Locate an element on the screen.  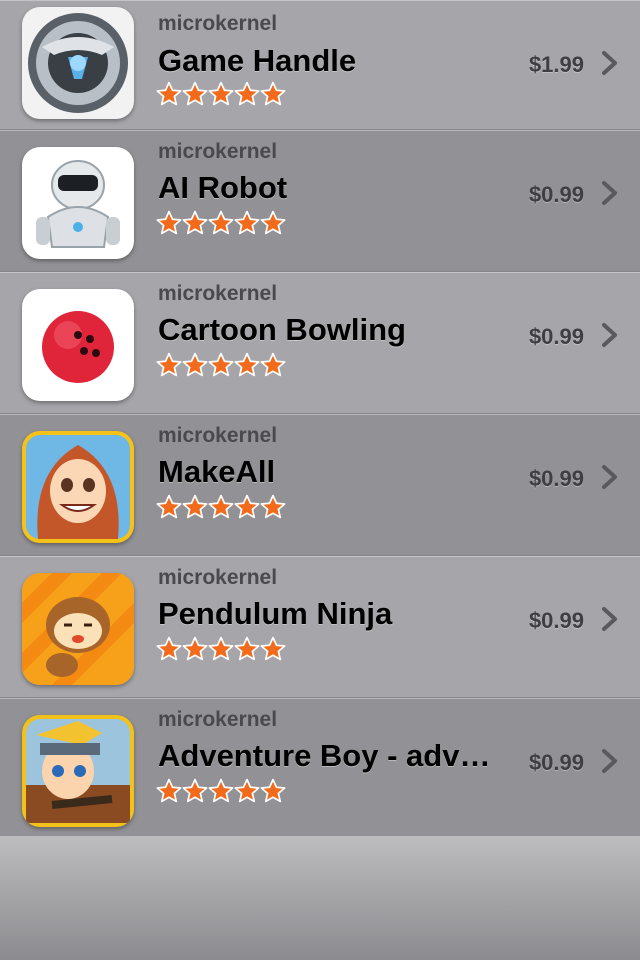
app-title: Pendulum Ninja is located at coordinates (275, 613).